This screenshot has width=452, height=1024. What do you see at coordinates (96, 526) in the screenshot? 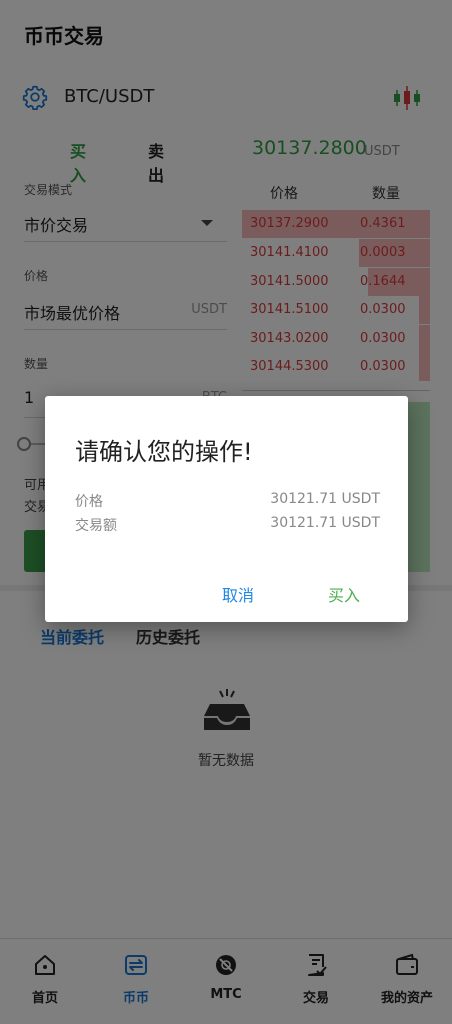
I see `dialog-amount-label: 交易额` at bounding box center [96, 526].